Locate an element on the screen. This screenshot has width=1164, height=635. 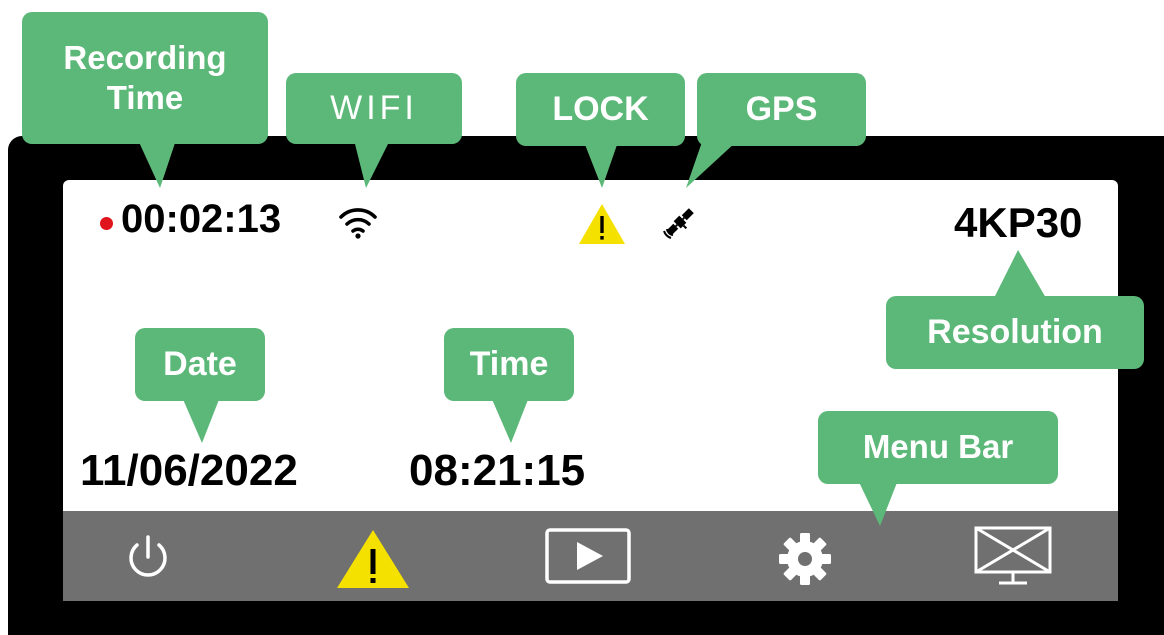
resolution-label: 4KP30 is located at coordinates (1018, 222).